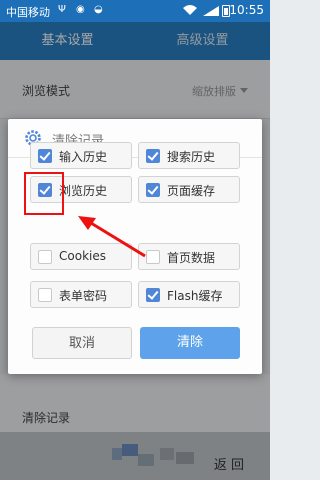 This screenshot has width=320, height=480. I want to click on clear-button: 清除, so click(190, 343).